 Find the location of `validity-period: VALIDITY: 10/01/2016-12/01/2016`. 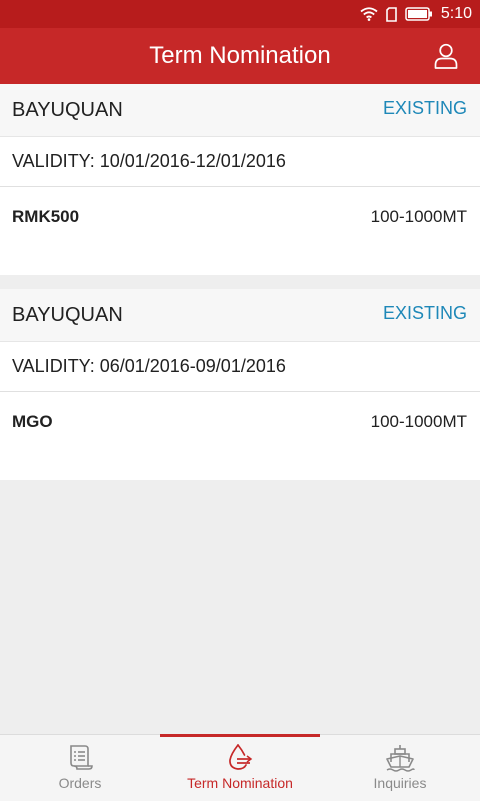

validity-period: VALIDITY: 10/01/2016-12/01/2016 is located at coordinates (240, 162).